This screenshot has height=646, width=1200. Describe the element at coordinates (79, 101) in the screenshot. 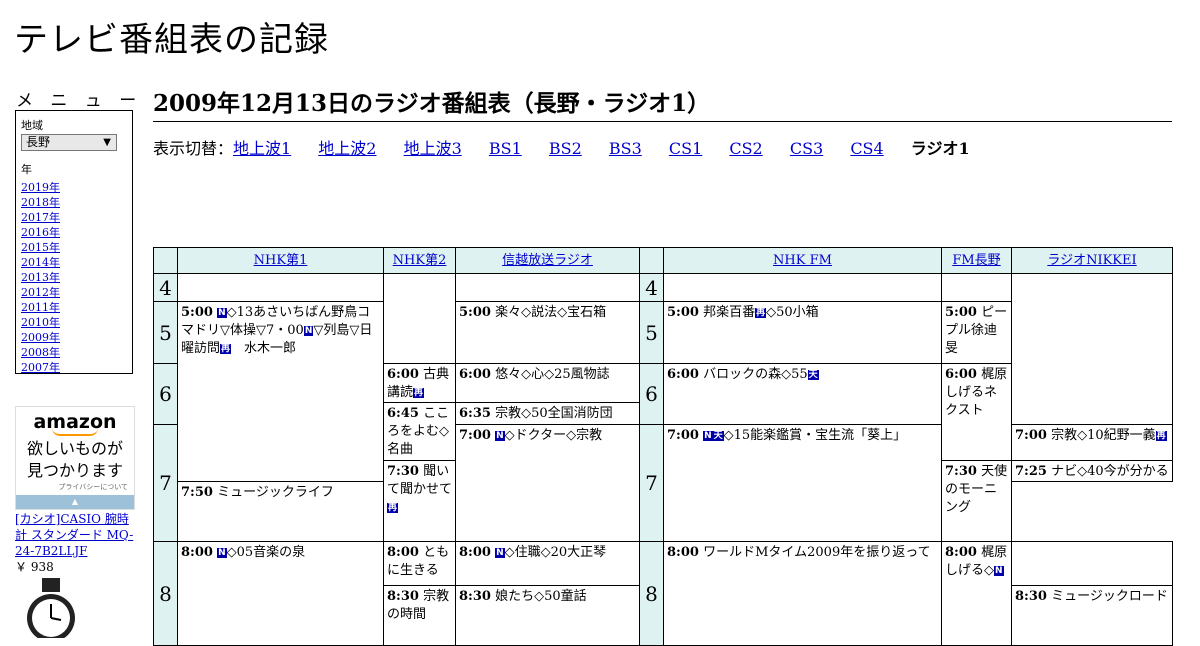

I see `menu-heading: メ ニ ュ ー` at that location.